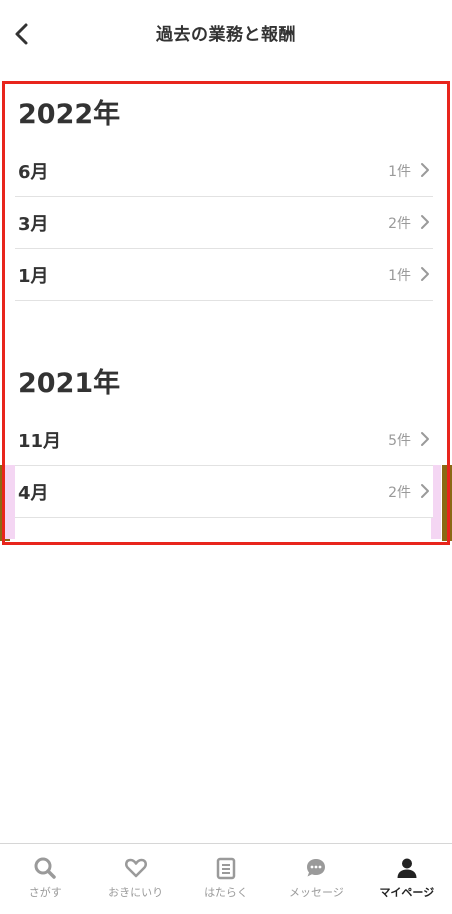 This screenshot has width=452, height=914. Describe the element at coordinates (33, 172) in the screenshot. I see `month-label: 6月` at that location.